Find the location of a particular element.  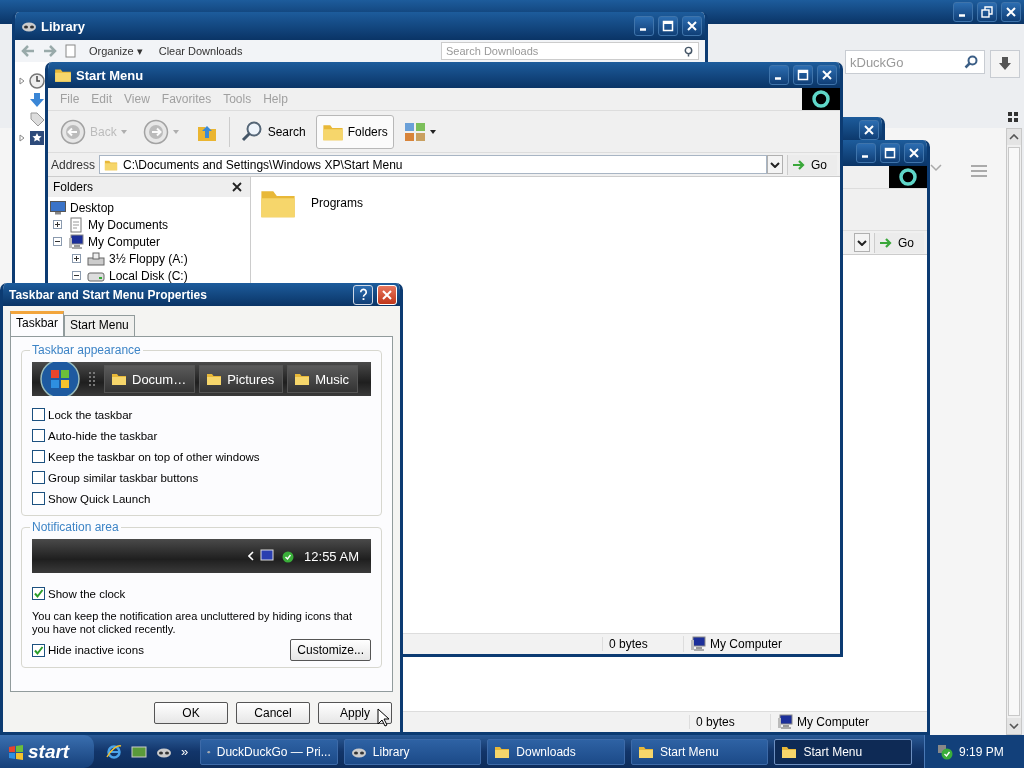

tree-item: Desktop is located at coordinates (92, 207).